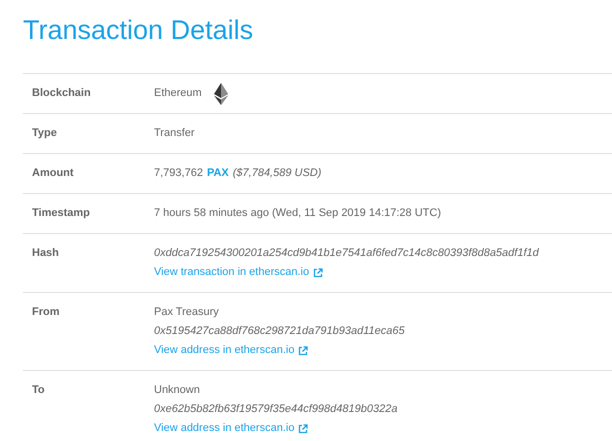  I want to click on hash-value: 0xe62b5b82fb63f19579f35e44cf998d4819b0322a, so click(276, 409).